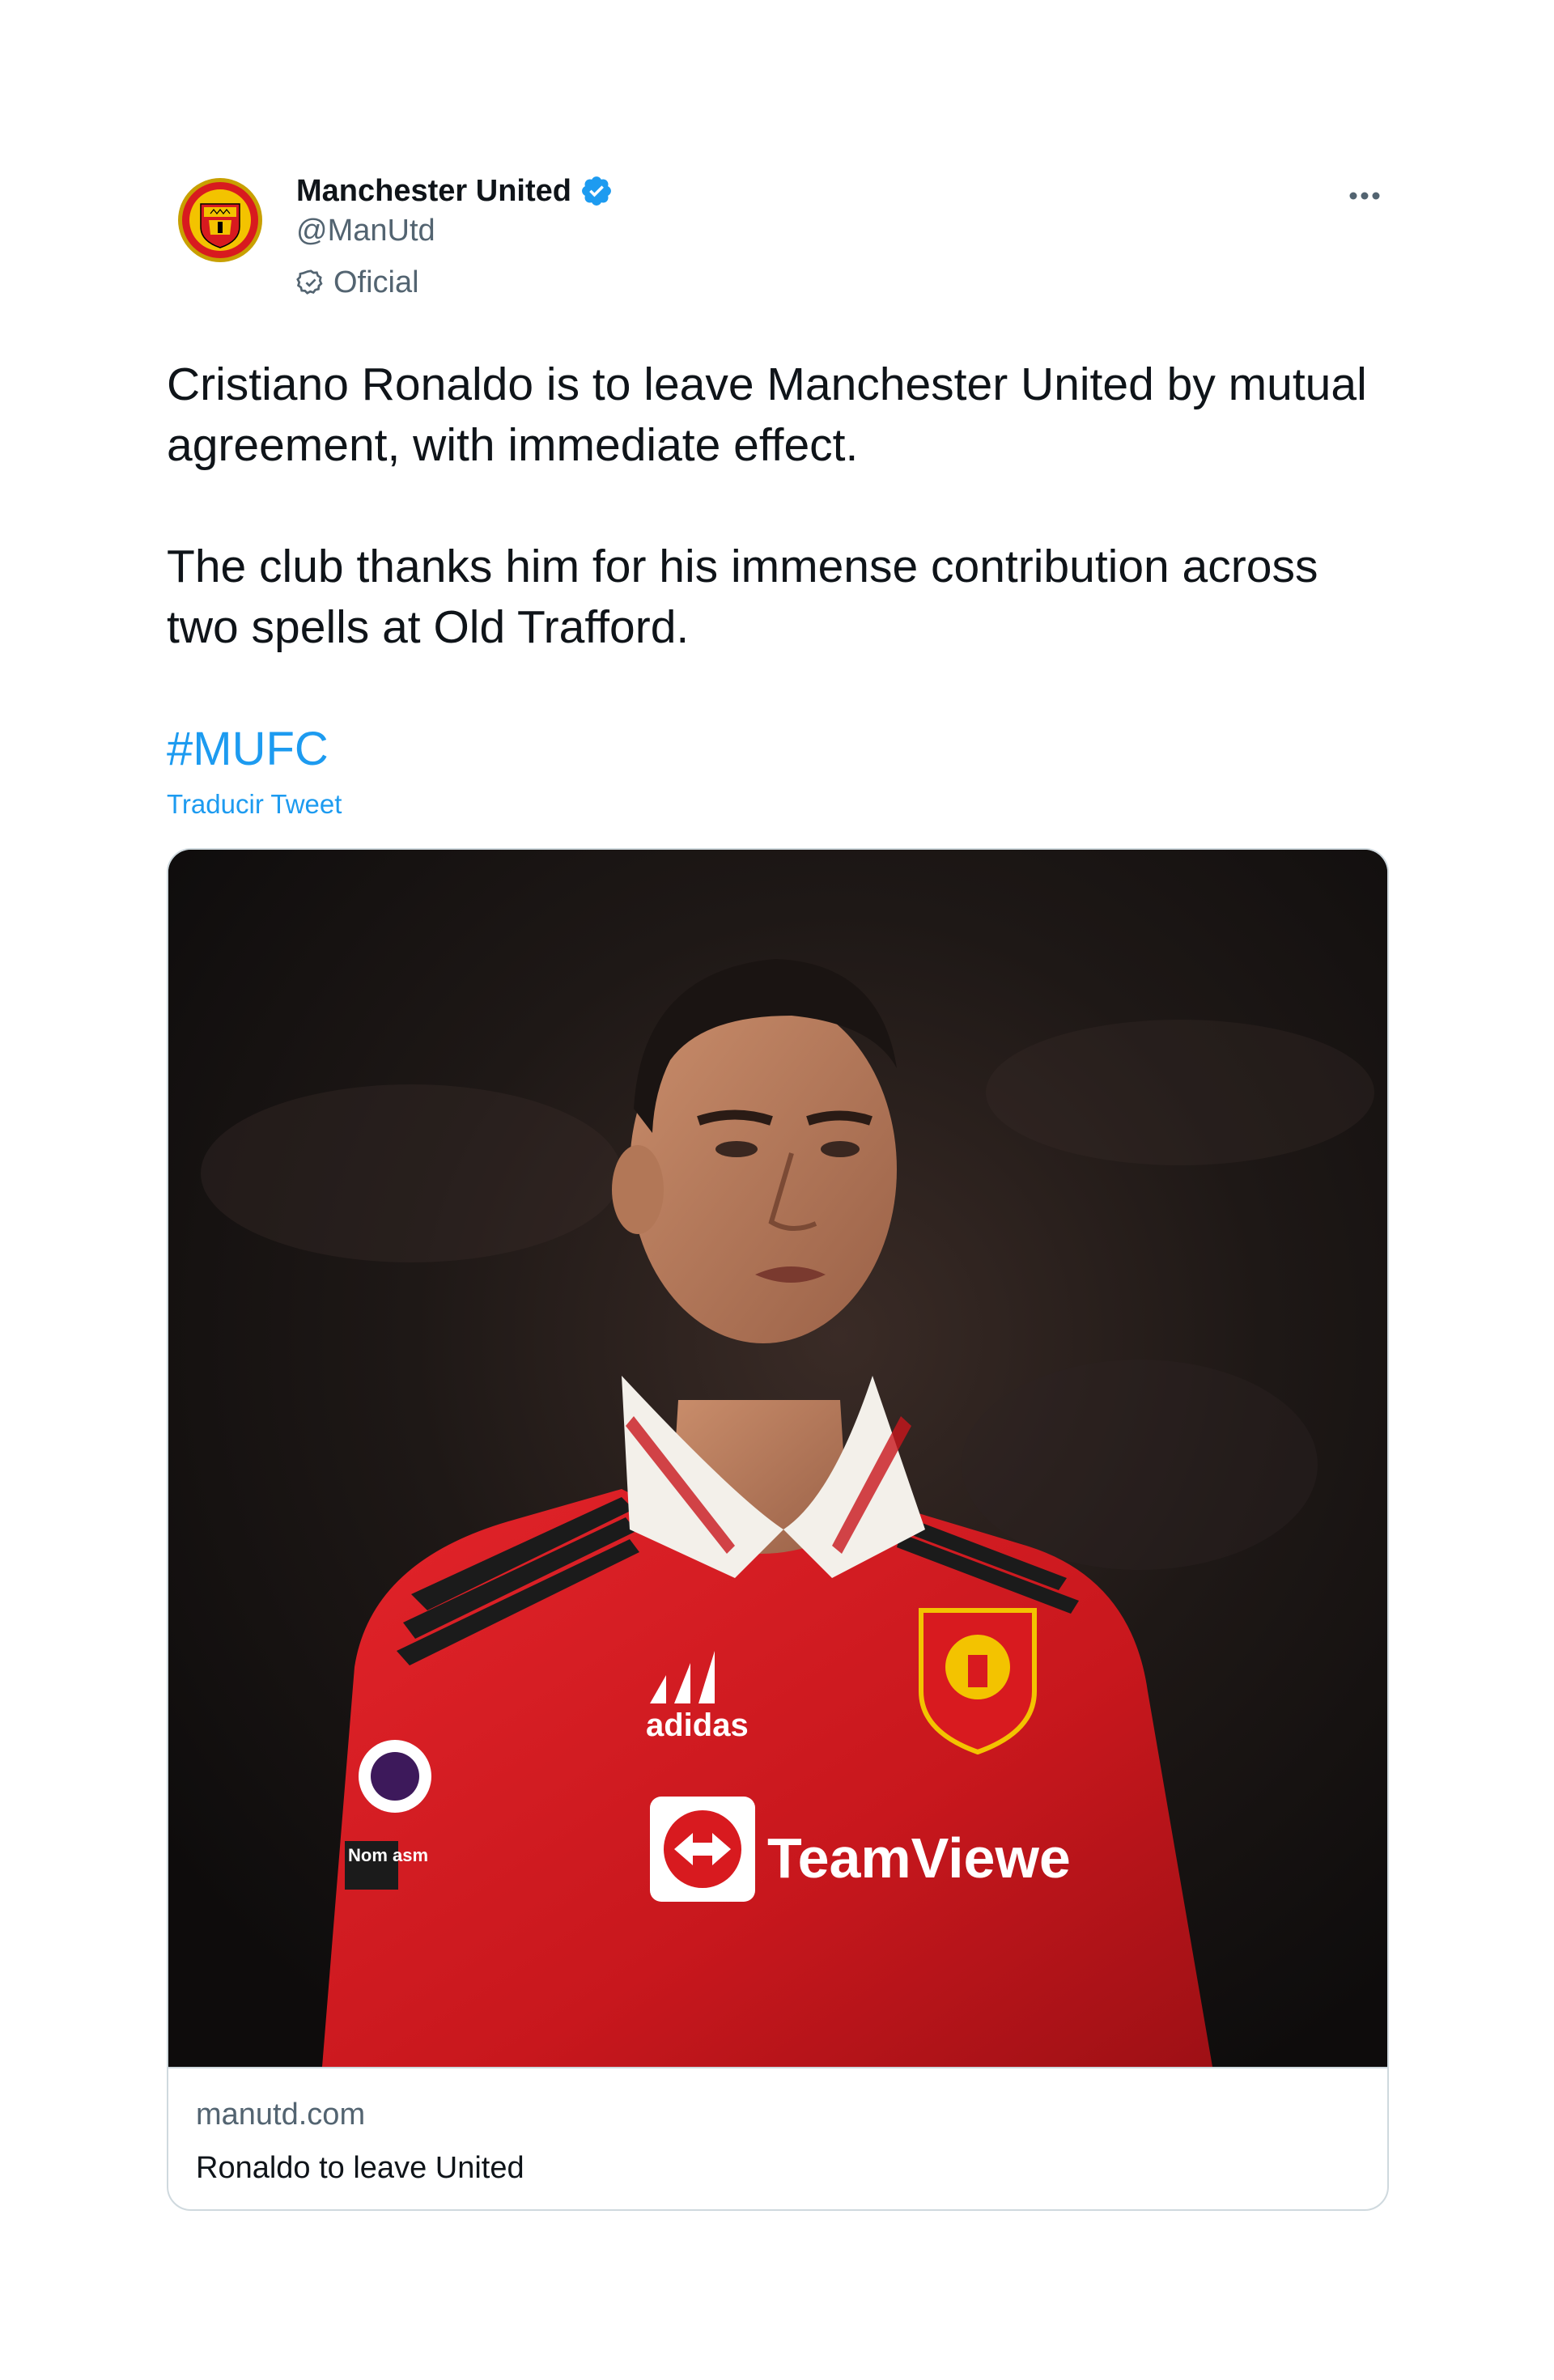 Image resolution: width=1554 pixels, height=2380 pixels. Describe the element at coordinates (388, 1855) in the screenshot. I see `sleeve-sponsor-text: Nom asm` at that location.